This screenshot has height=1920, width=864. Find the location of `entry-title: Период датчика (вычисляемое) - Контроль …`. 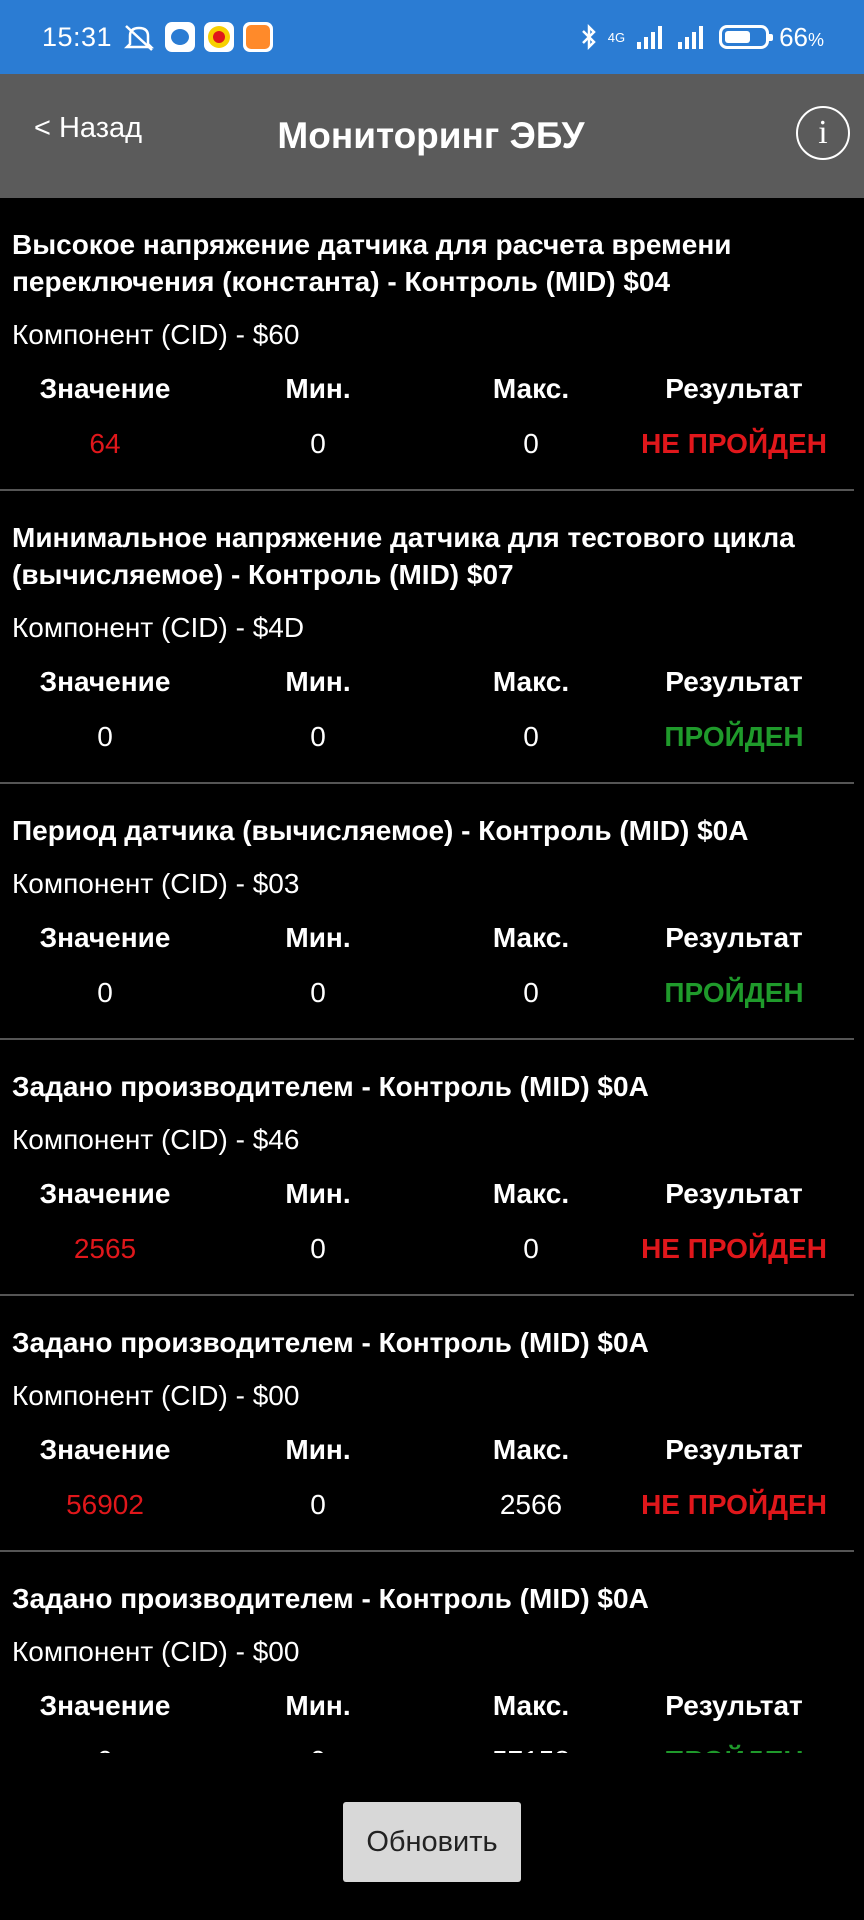

entry-title: Период датчика (вычисляемое) - Контроль … is located at coordinates (380, 830).